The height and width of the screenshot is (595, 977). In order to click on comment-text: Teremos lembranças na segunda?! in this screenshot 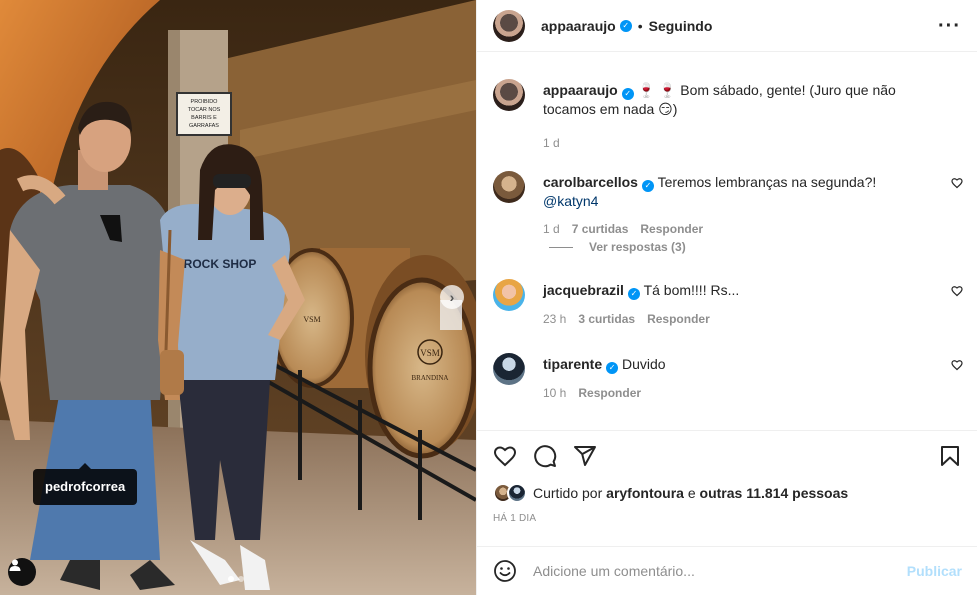, I will do `click(767, 182)`.